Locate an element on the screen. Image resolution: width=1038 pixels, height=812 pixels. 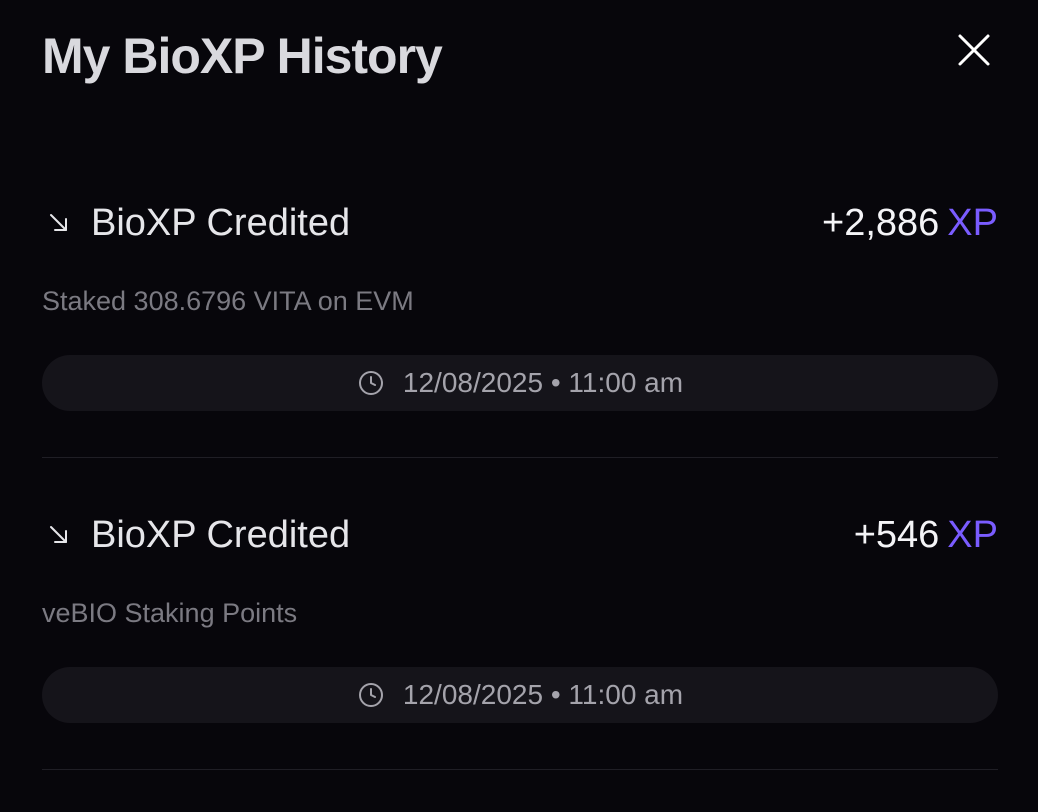
page-title: My BioXP History is located at coordinates (242, 56).